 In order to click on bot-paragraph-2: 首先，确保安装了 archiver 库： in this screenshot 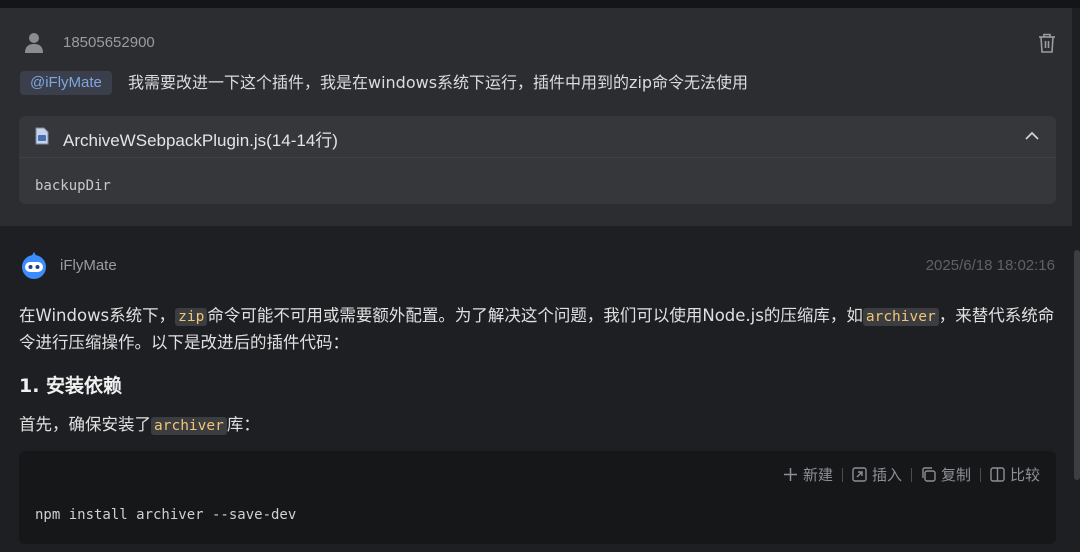, I will do `click(539, 425)`.